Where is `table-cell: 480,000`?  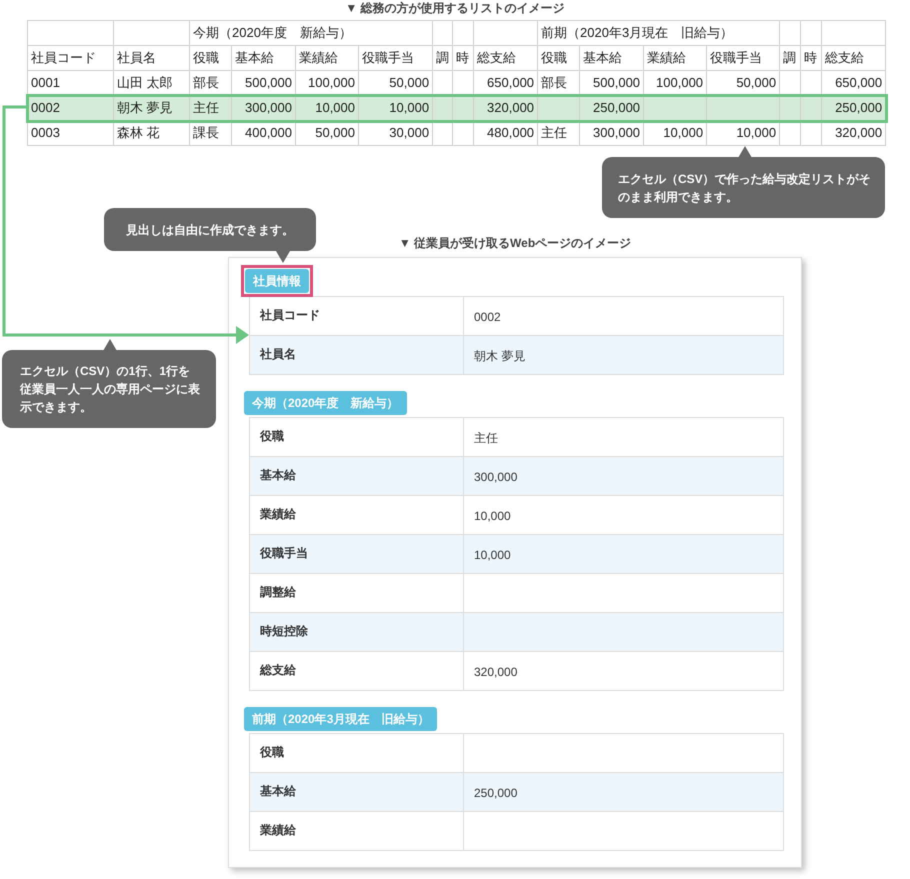
table-cell: 480,000 is located at coordinates (506, 133).